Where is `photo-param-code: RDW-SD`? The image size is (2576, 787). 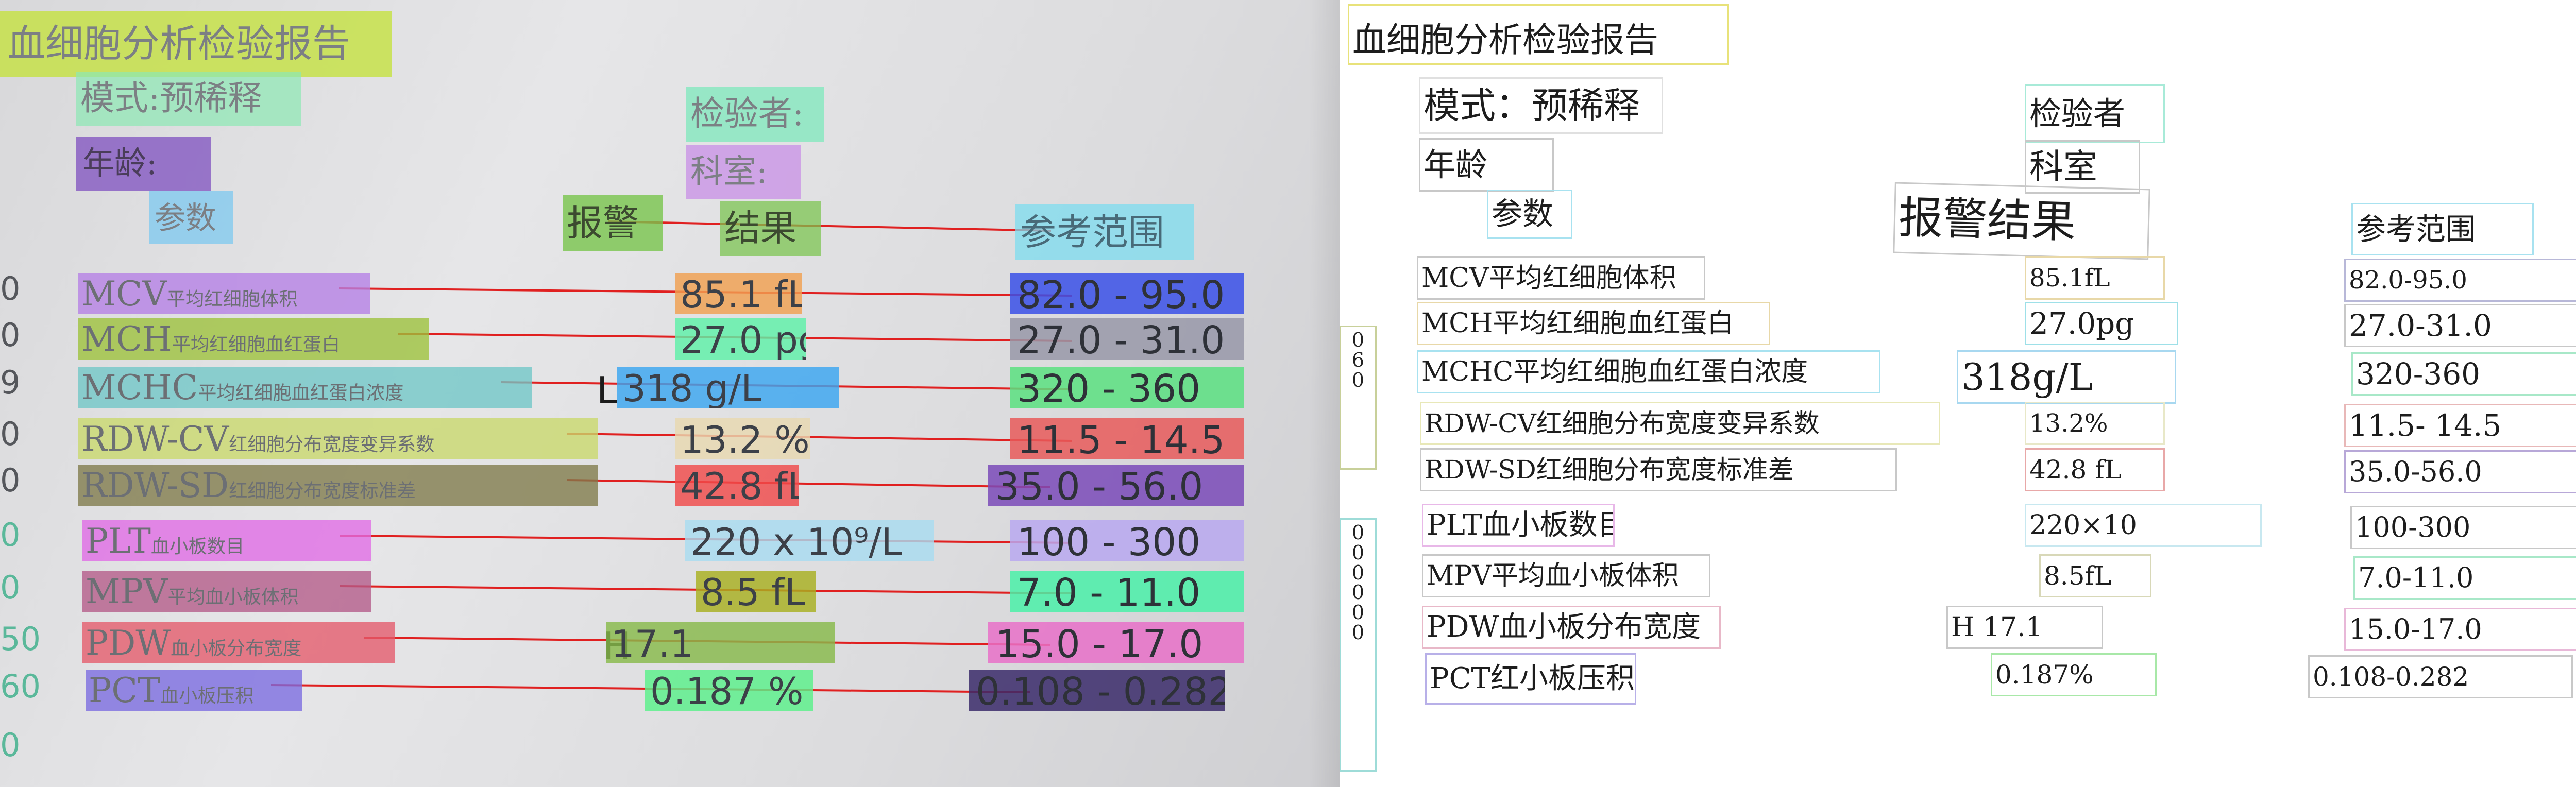 photo-param-code: RDW-SD is located at coordinates (155, 486).